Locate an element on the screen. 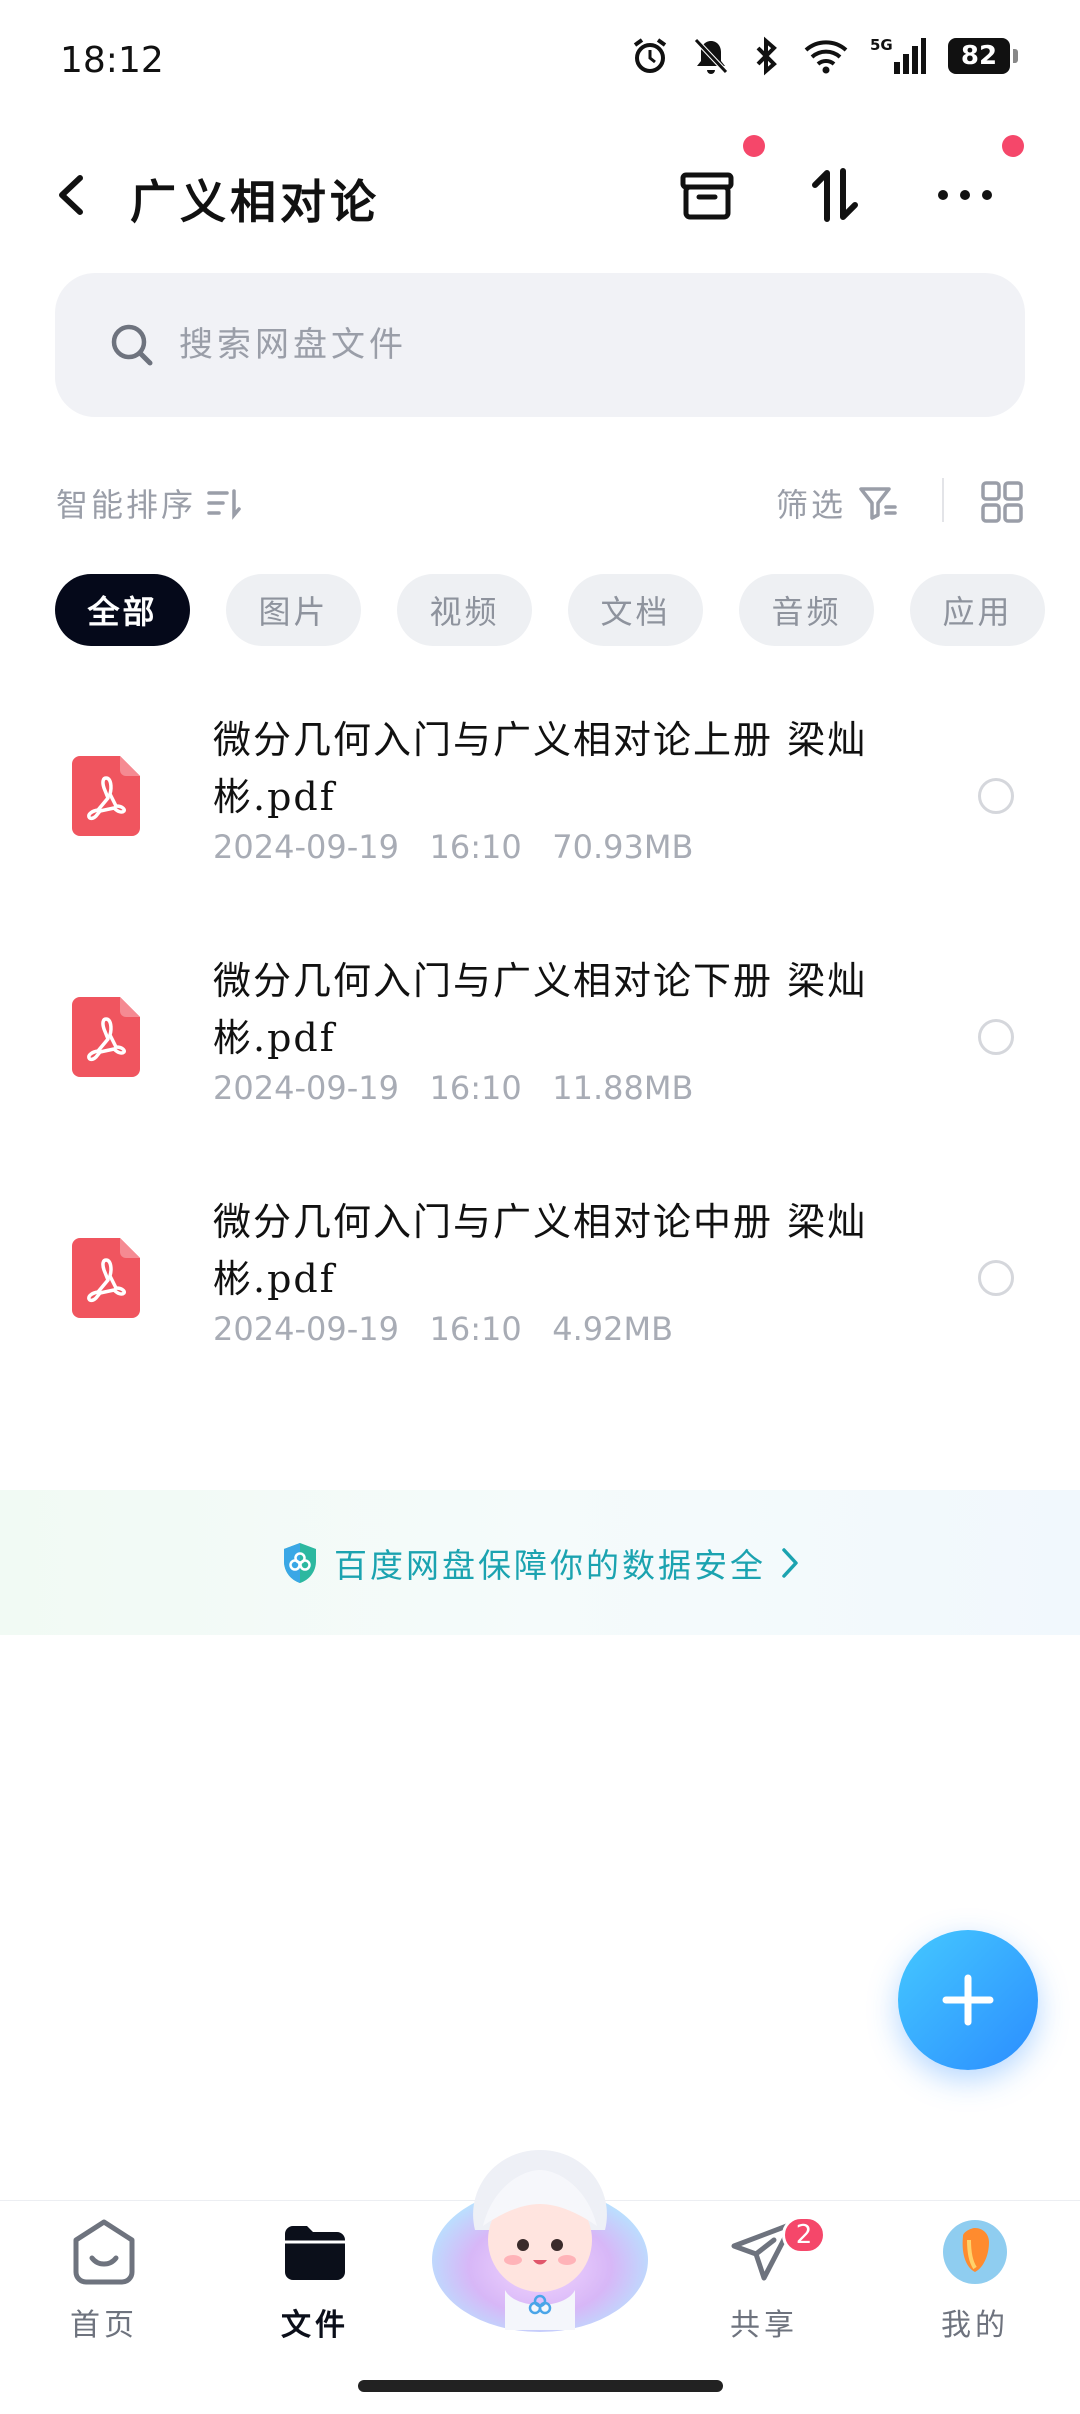 This screenshot has height=2414, width=1080. archive-icon is located at coordinates (707, 196).